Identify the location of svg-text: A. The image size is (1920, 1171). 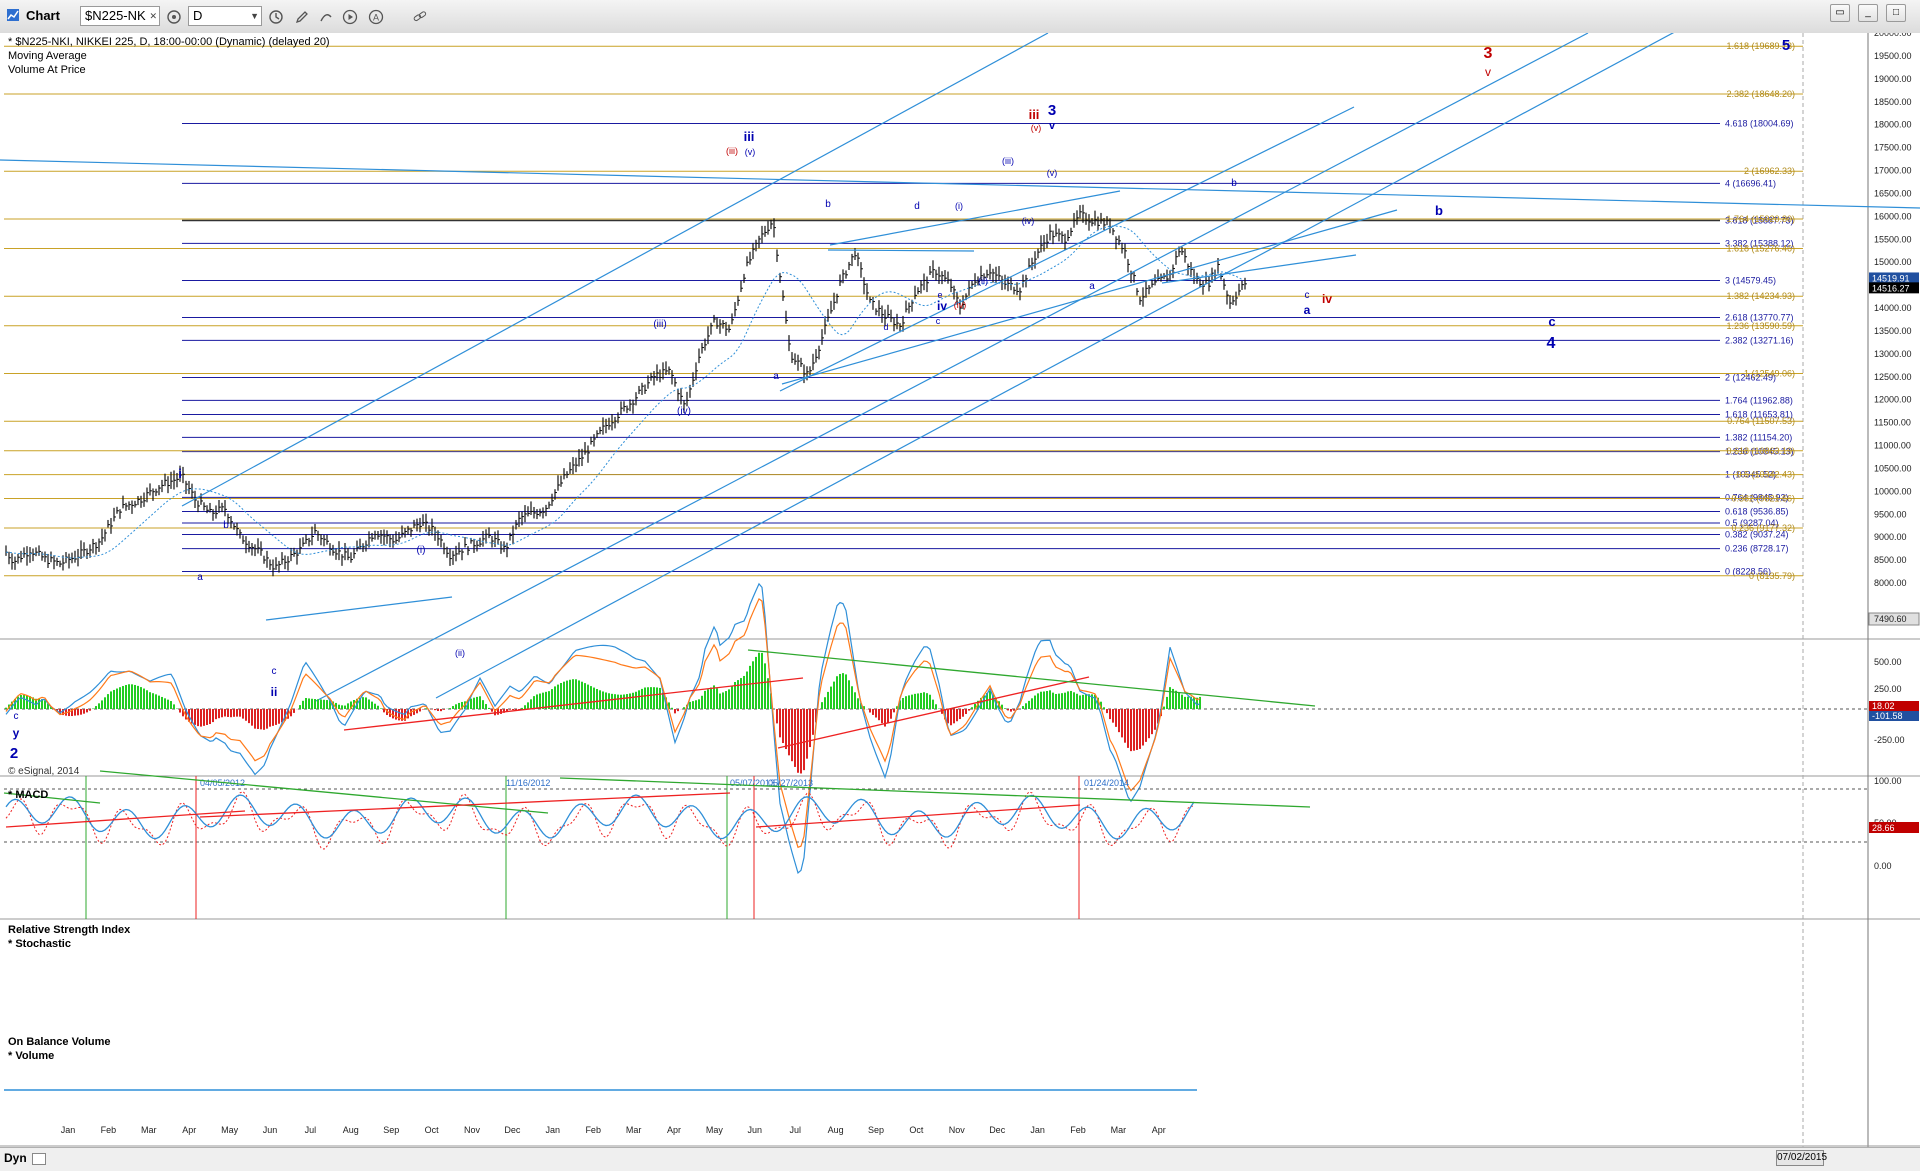
(376, 18).